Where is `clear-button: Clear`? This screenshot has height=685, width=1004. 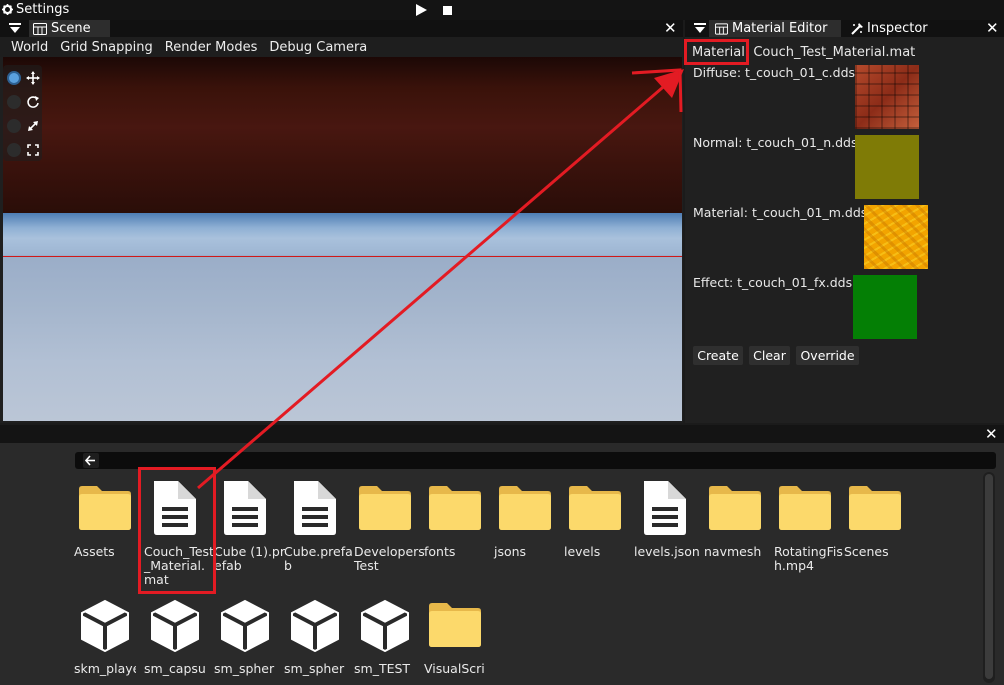
clear-button: Clear is located at coordinates (769, 355).